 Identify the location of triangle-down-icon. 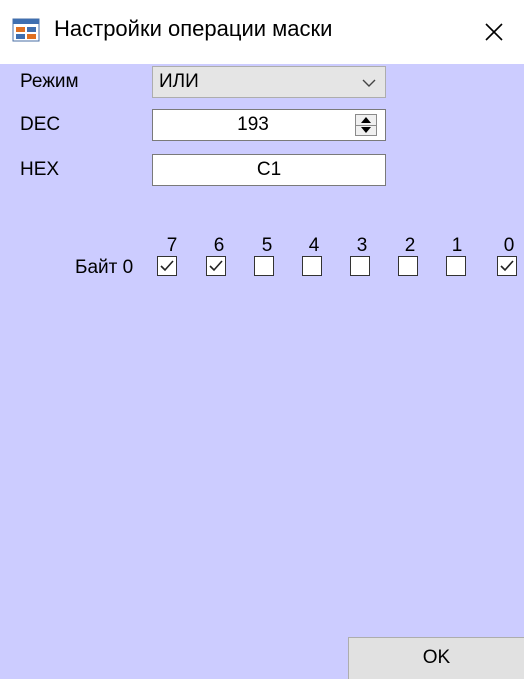
(366, 130).